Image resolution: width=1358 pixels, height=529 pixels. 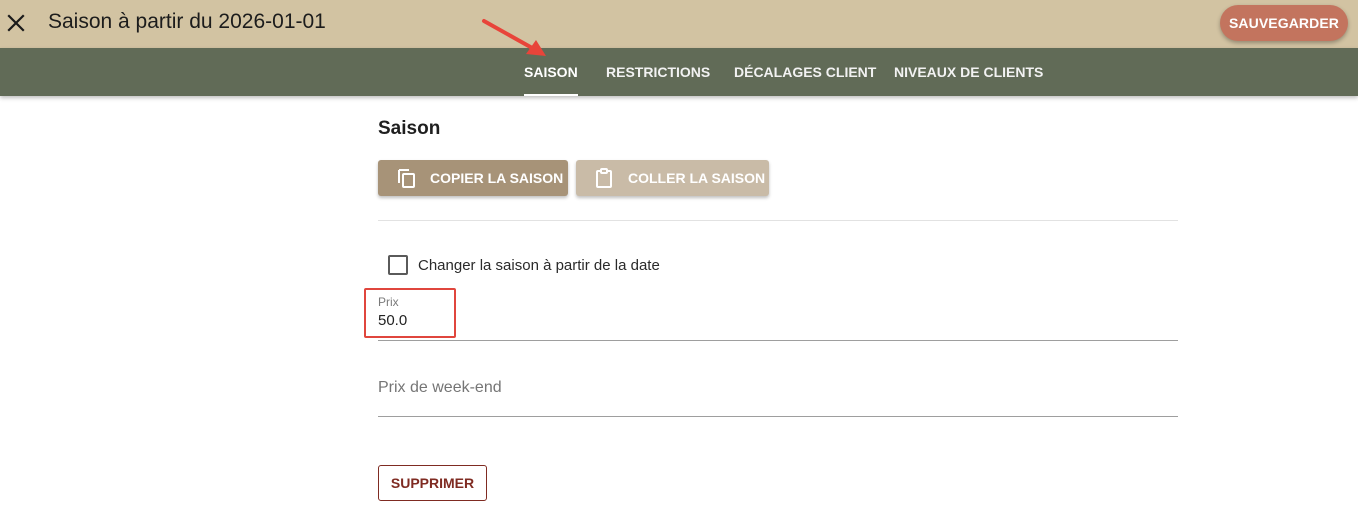 I want to click on price-input, so click(x=528, y=320).